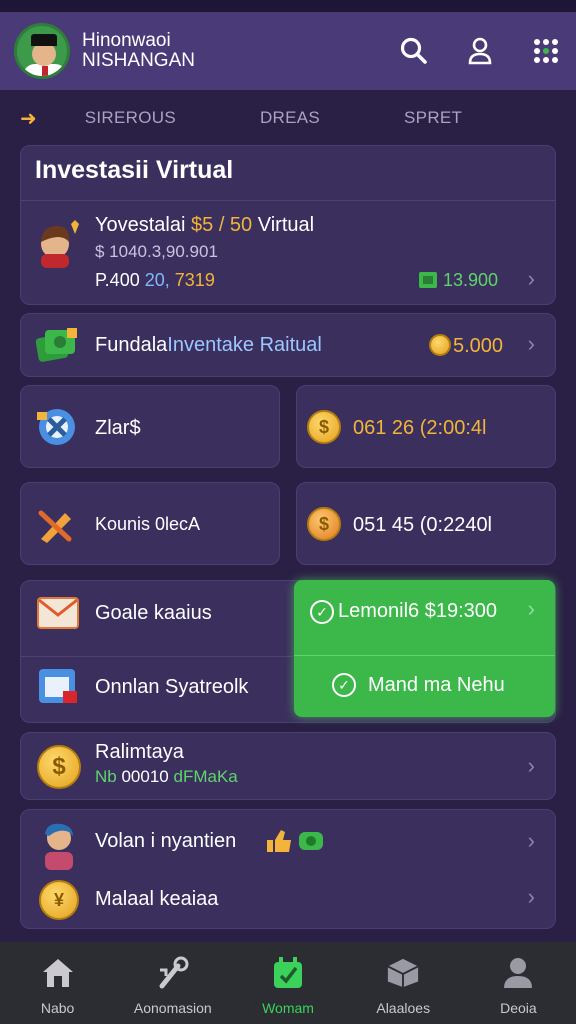  I want to click on grid-item-4-value: 051 45 (0:2240l, so click(423, 525).